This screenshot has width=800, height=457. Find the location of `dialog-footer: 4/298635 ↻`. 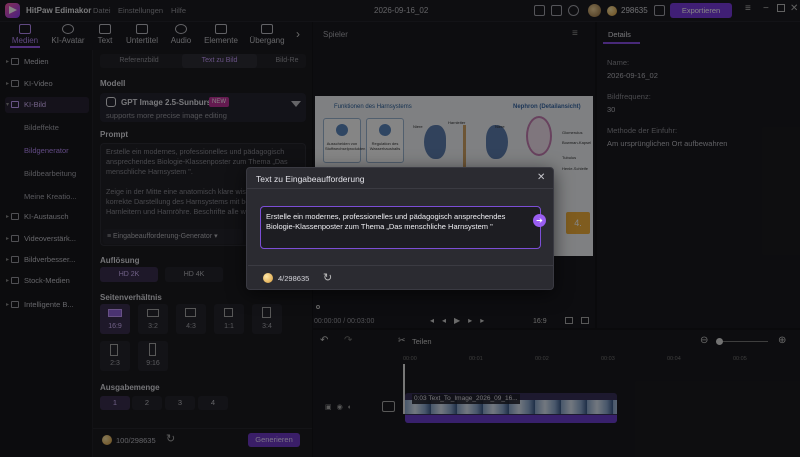

dialog-footer: 4/298635 ↻ is located at coordinates (400, 277).